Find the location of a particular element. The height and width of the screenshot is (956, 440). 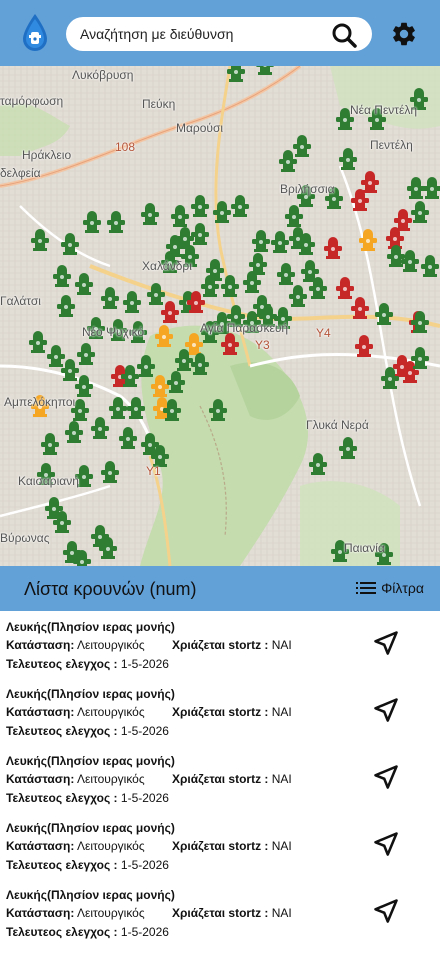

map-place-label: Παιανία is located at coordinates (364, 548).